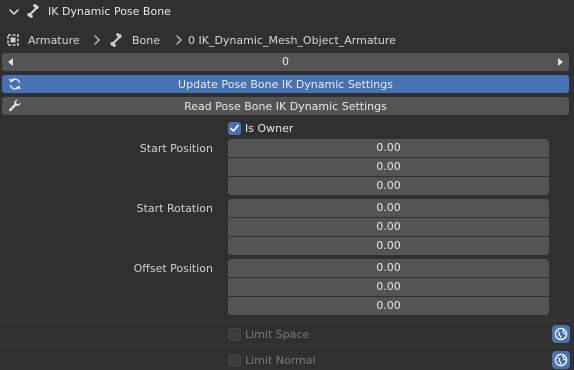  I want to click on start-rotation-z-field: 0.00, so click(388, 246).